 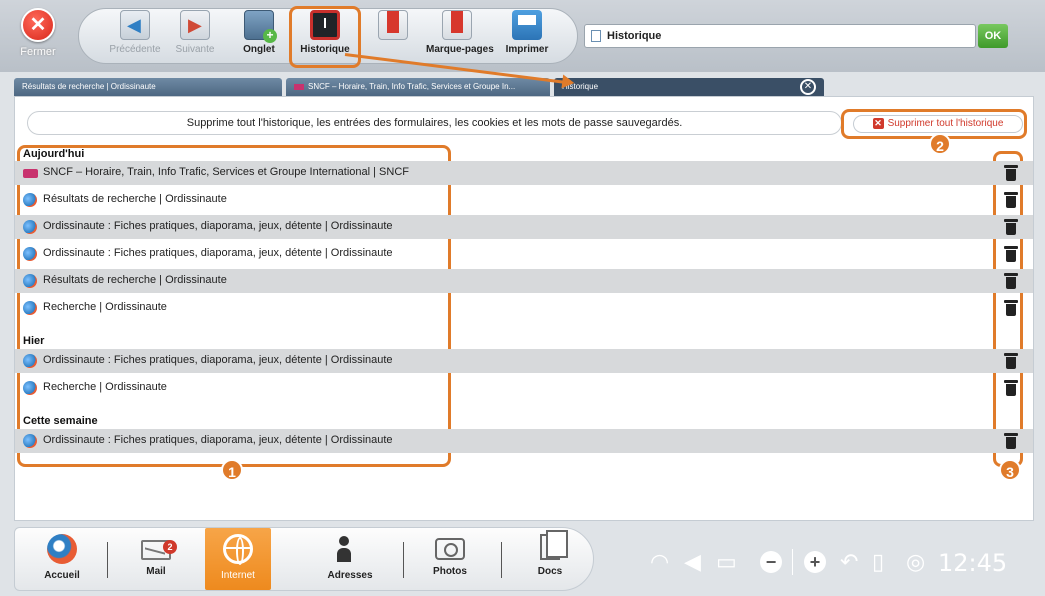 I want to click on dock-mail: 2 Mail, so click(x=156, y=560).